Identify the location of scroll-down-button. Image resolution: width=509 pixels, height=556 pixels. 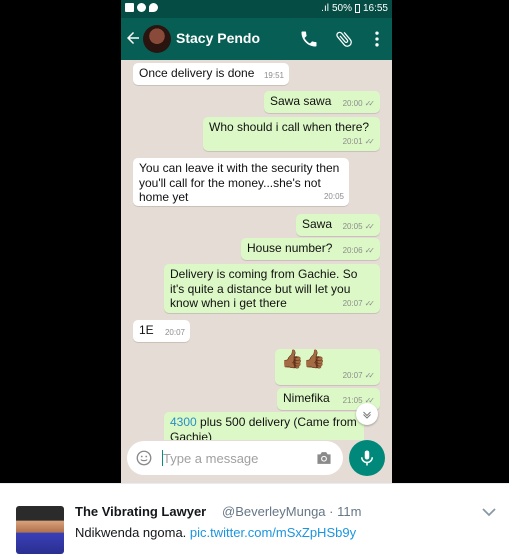
(367, 414).